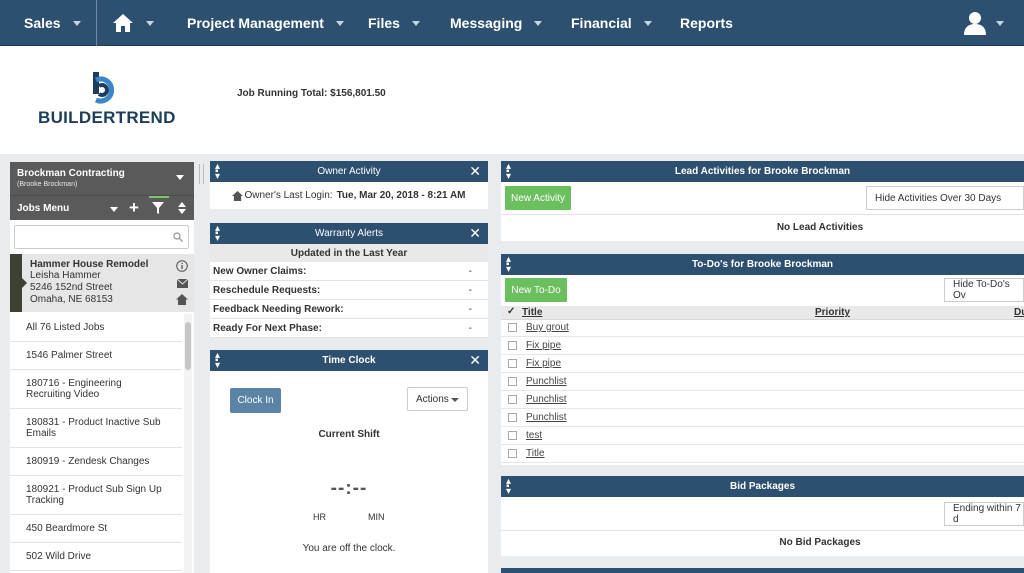 The height and width of the screenshot is (573, 1024). I want to click on todo-title: Buy grout, so click(547, 327).